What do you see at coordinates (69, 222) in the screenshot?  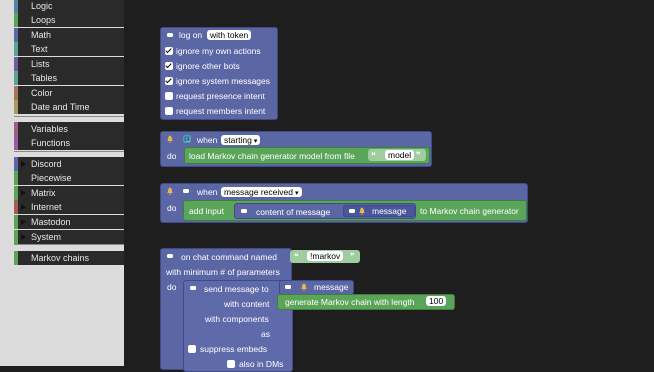 I see `toolbox-category-mastodon: Mastodon` at bounding box center [69, 222].